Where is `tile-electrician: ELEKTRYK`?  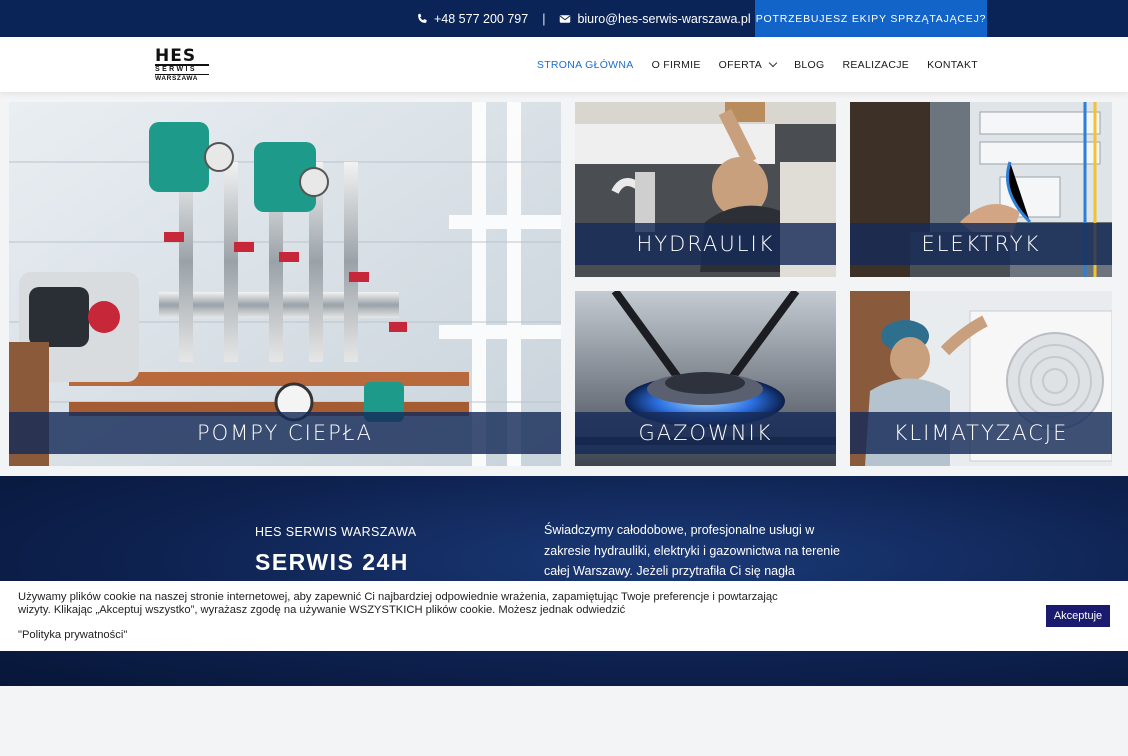 tile-electrician: ELEKTRYK is located at coordinates (981, 189).